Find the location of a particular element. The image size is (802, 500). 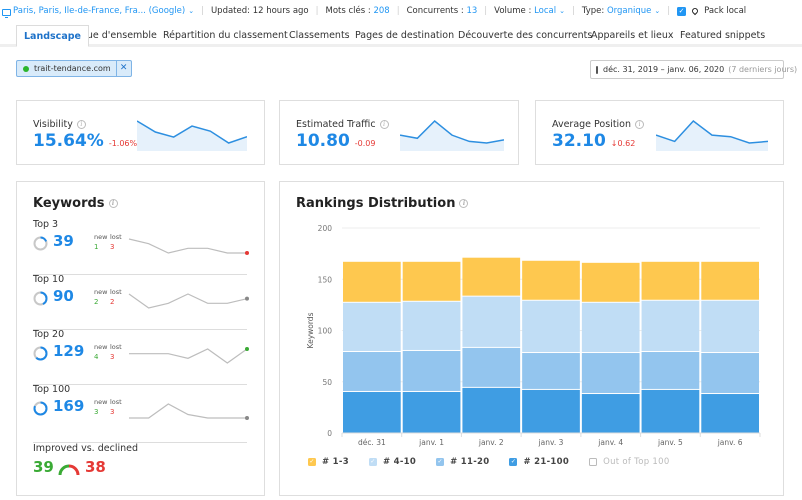

keyword-group-name: Top 3 is located at coordinates (46, 224).